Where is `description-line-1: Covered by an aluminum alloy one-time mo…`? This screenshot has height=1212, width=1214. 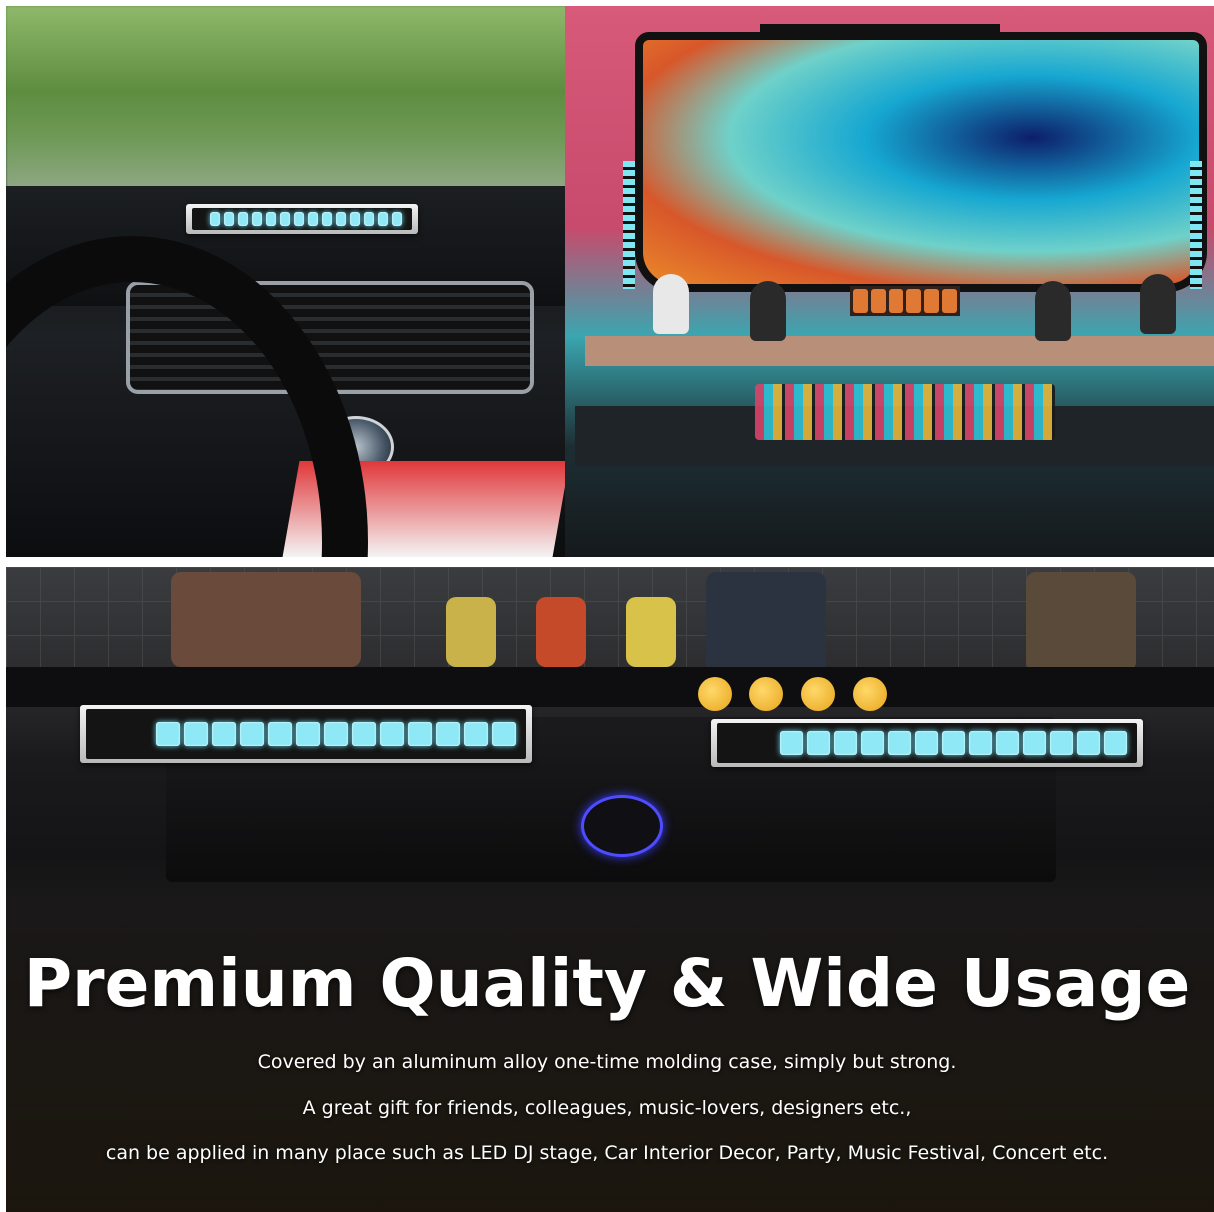
description-line-1: Covered by an aluminum alloy one-time mo… is located at coordinates (607, 1062).